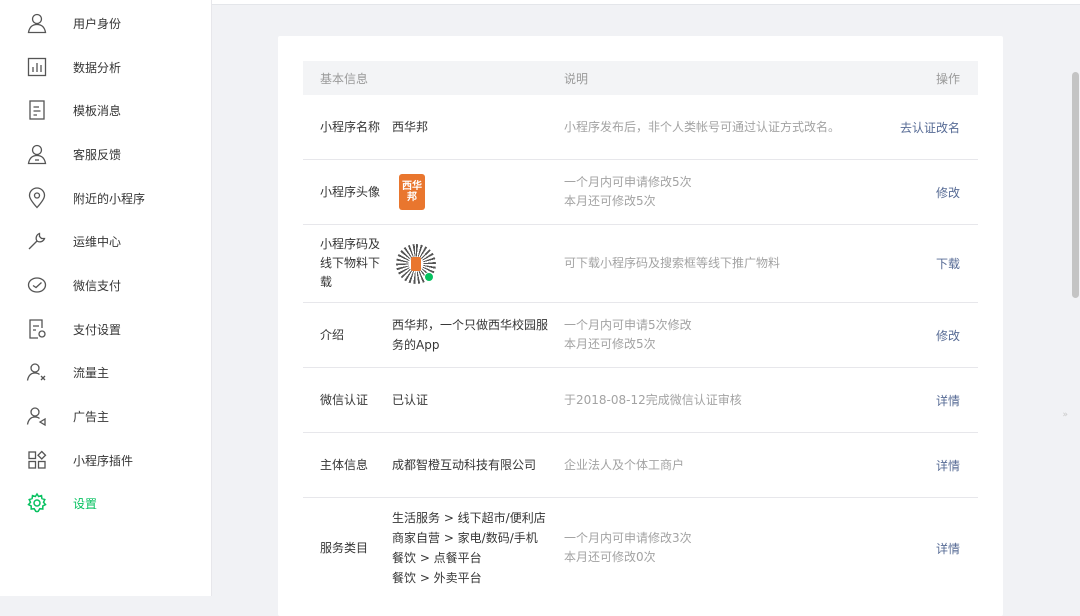 This screenshot has height=616, width=1080. Describe the element at coordinates (344, 464) in the screenshot. I see `row-label: 主体信息` at that location.